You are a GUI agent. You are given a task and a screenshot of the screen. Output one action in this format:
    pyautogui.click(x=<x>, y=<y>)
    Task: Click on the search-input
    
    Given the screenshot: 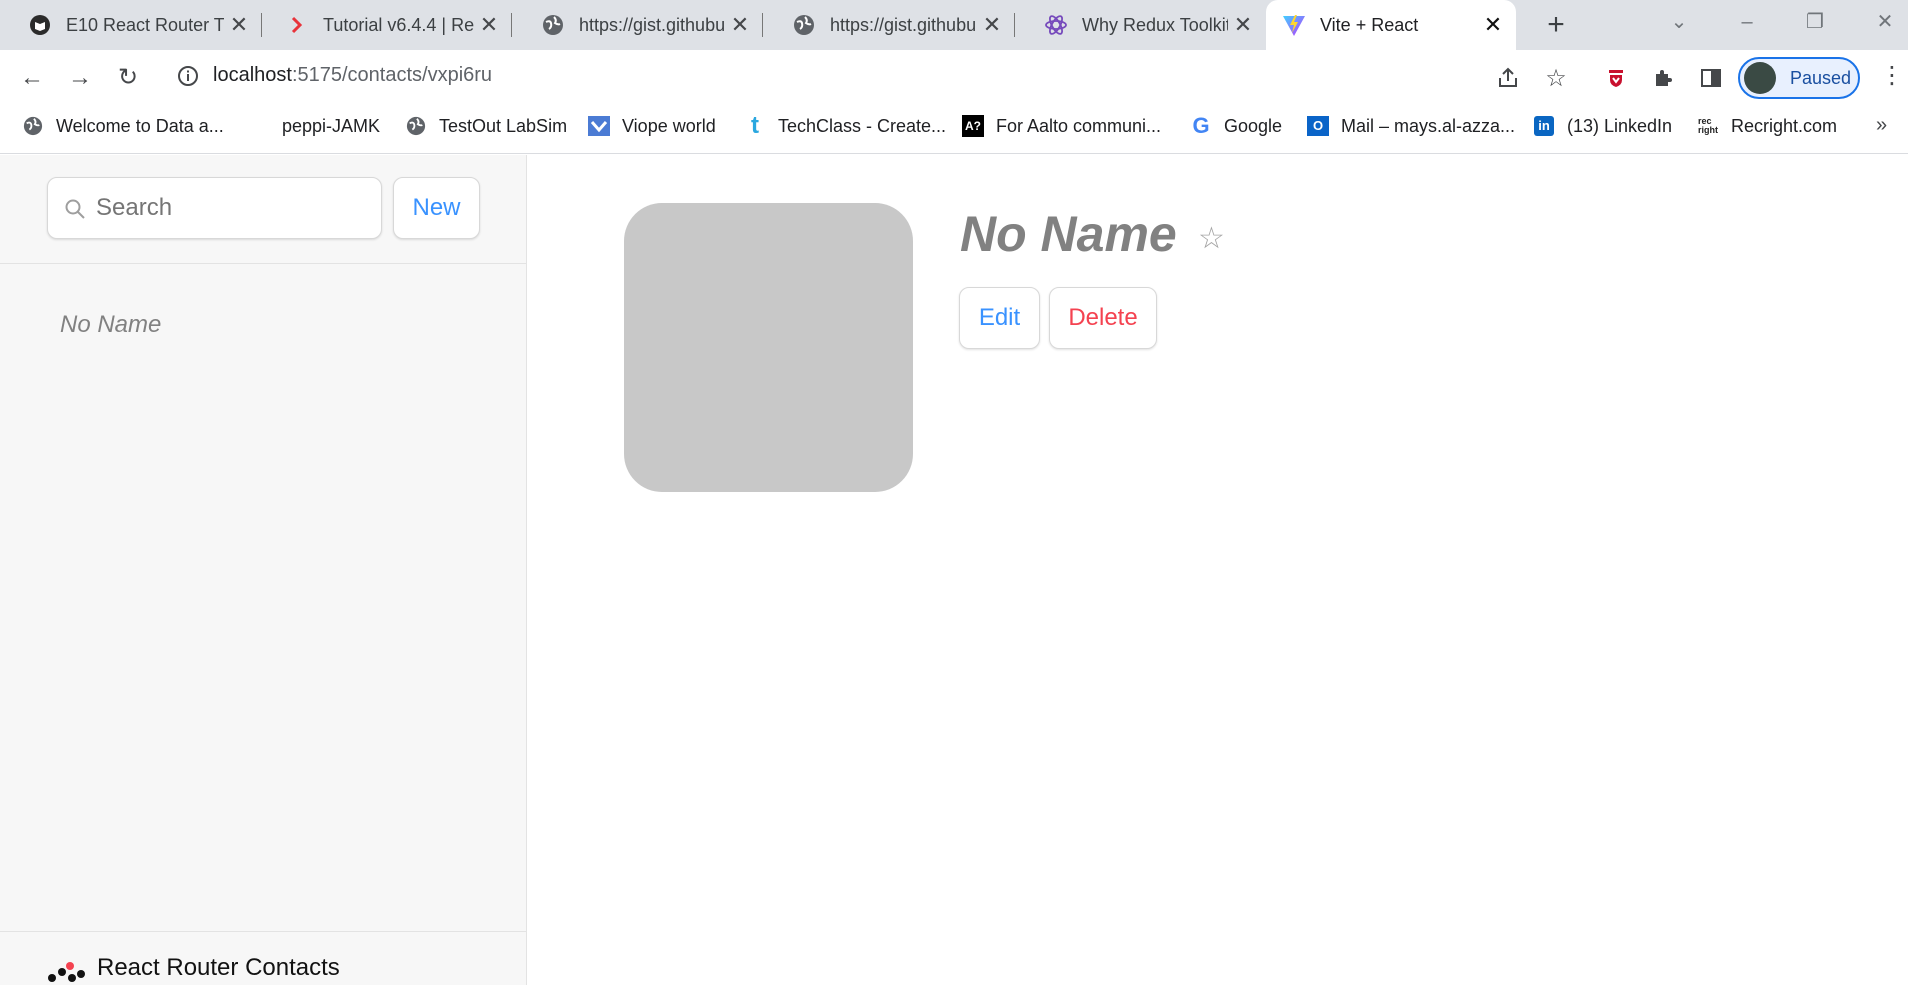 What is the action you would take?
    pyautogui.click(x=231, y=208)
    